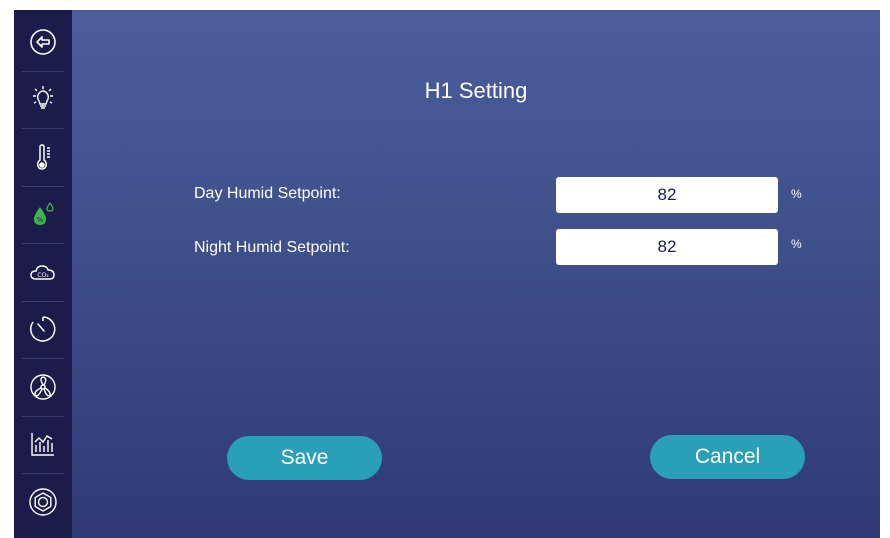  What do you see at coordinates (304, 458) in the screenshot?
I see `save-button: Save` at bounding box center [304, 458].